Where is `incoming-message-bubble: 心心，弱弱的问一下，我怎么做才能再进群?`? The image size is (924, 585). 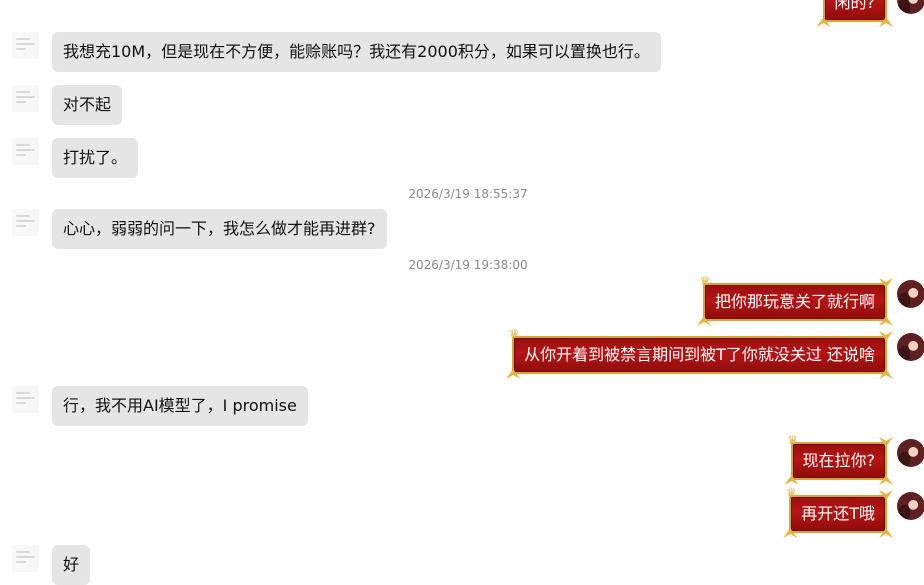 incoming-message-bubble: 心心，弱弱的问一下，我怎么做才能再进群? is located at coordinates (219, 229).